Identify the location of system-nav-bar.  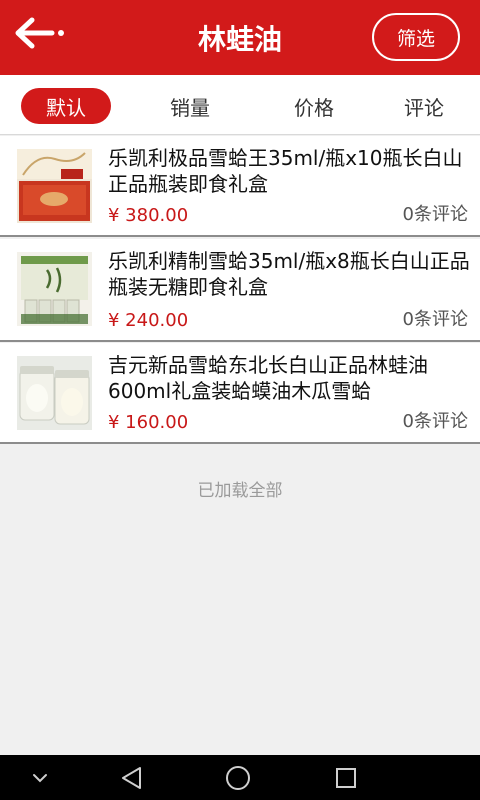
(240, 777).